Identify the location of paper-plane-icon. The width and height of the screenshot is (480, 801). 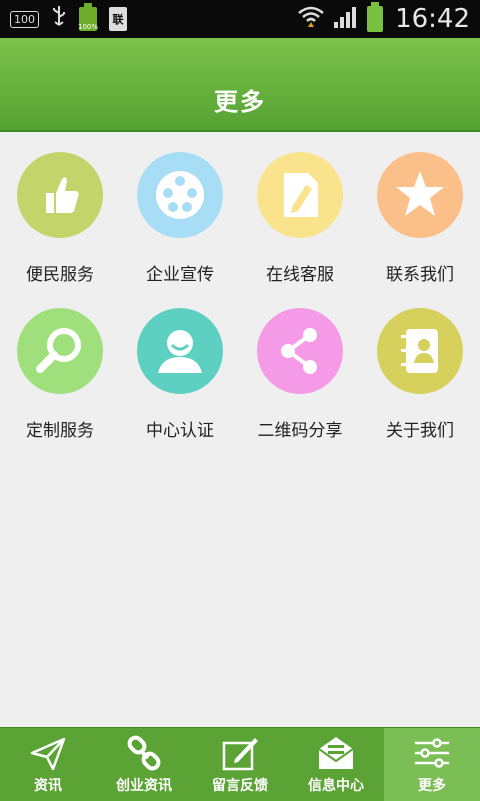
(48, 753).